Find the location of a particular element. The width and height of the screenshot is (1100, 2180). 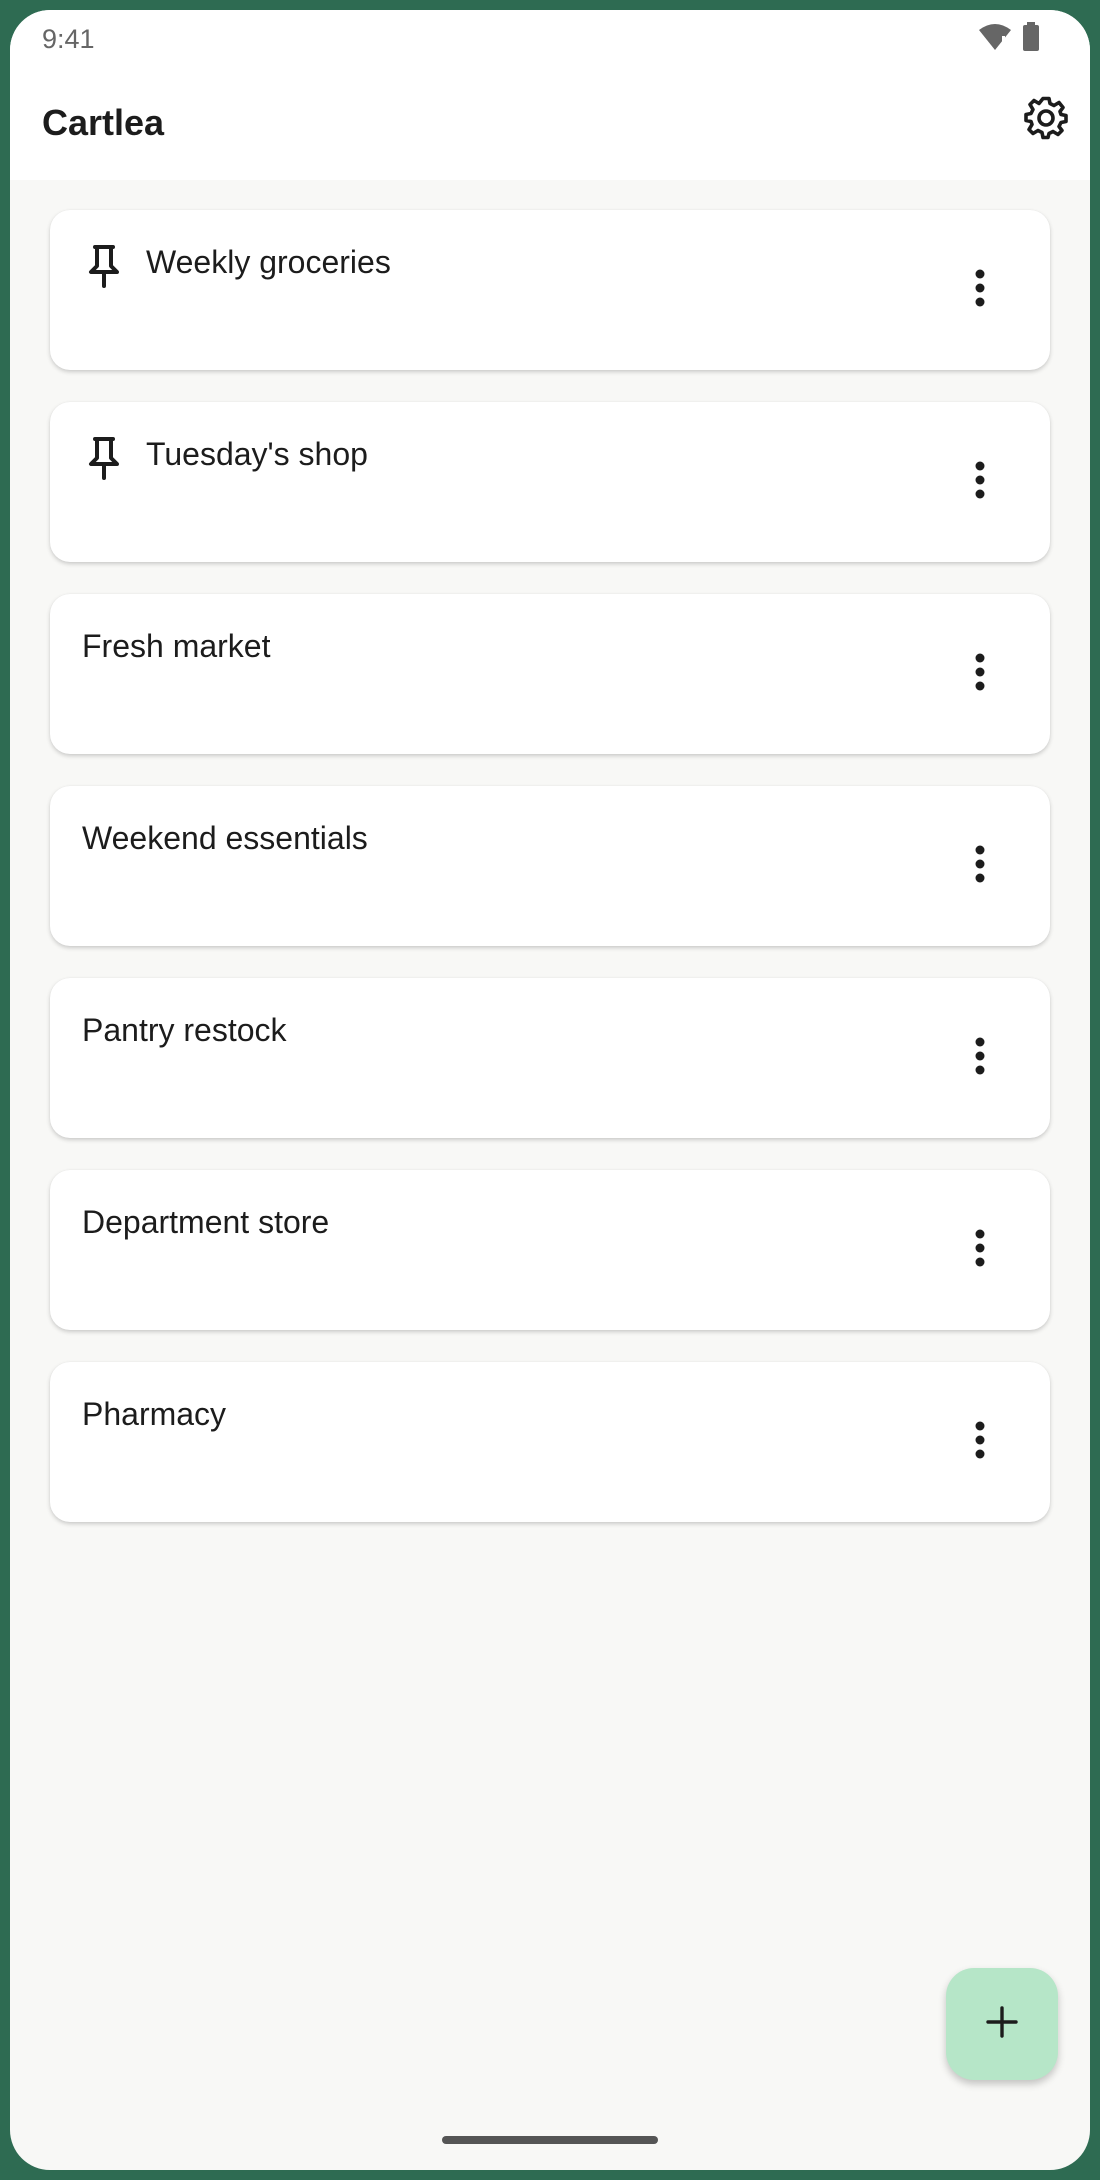

list-card: Fresh market is located at coordinates (550, 674).